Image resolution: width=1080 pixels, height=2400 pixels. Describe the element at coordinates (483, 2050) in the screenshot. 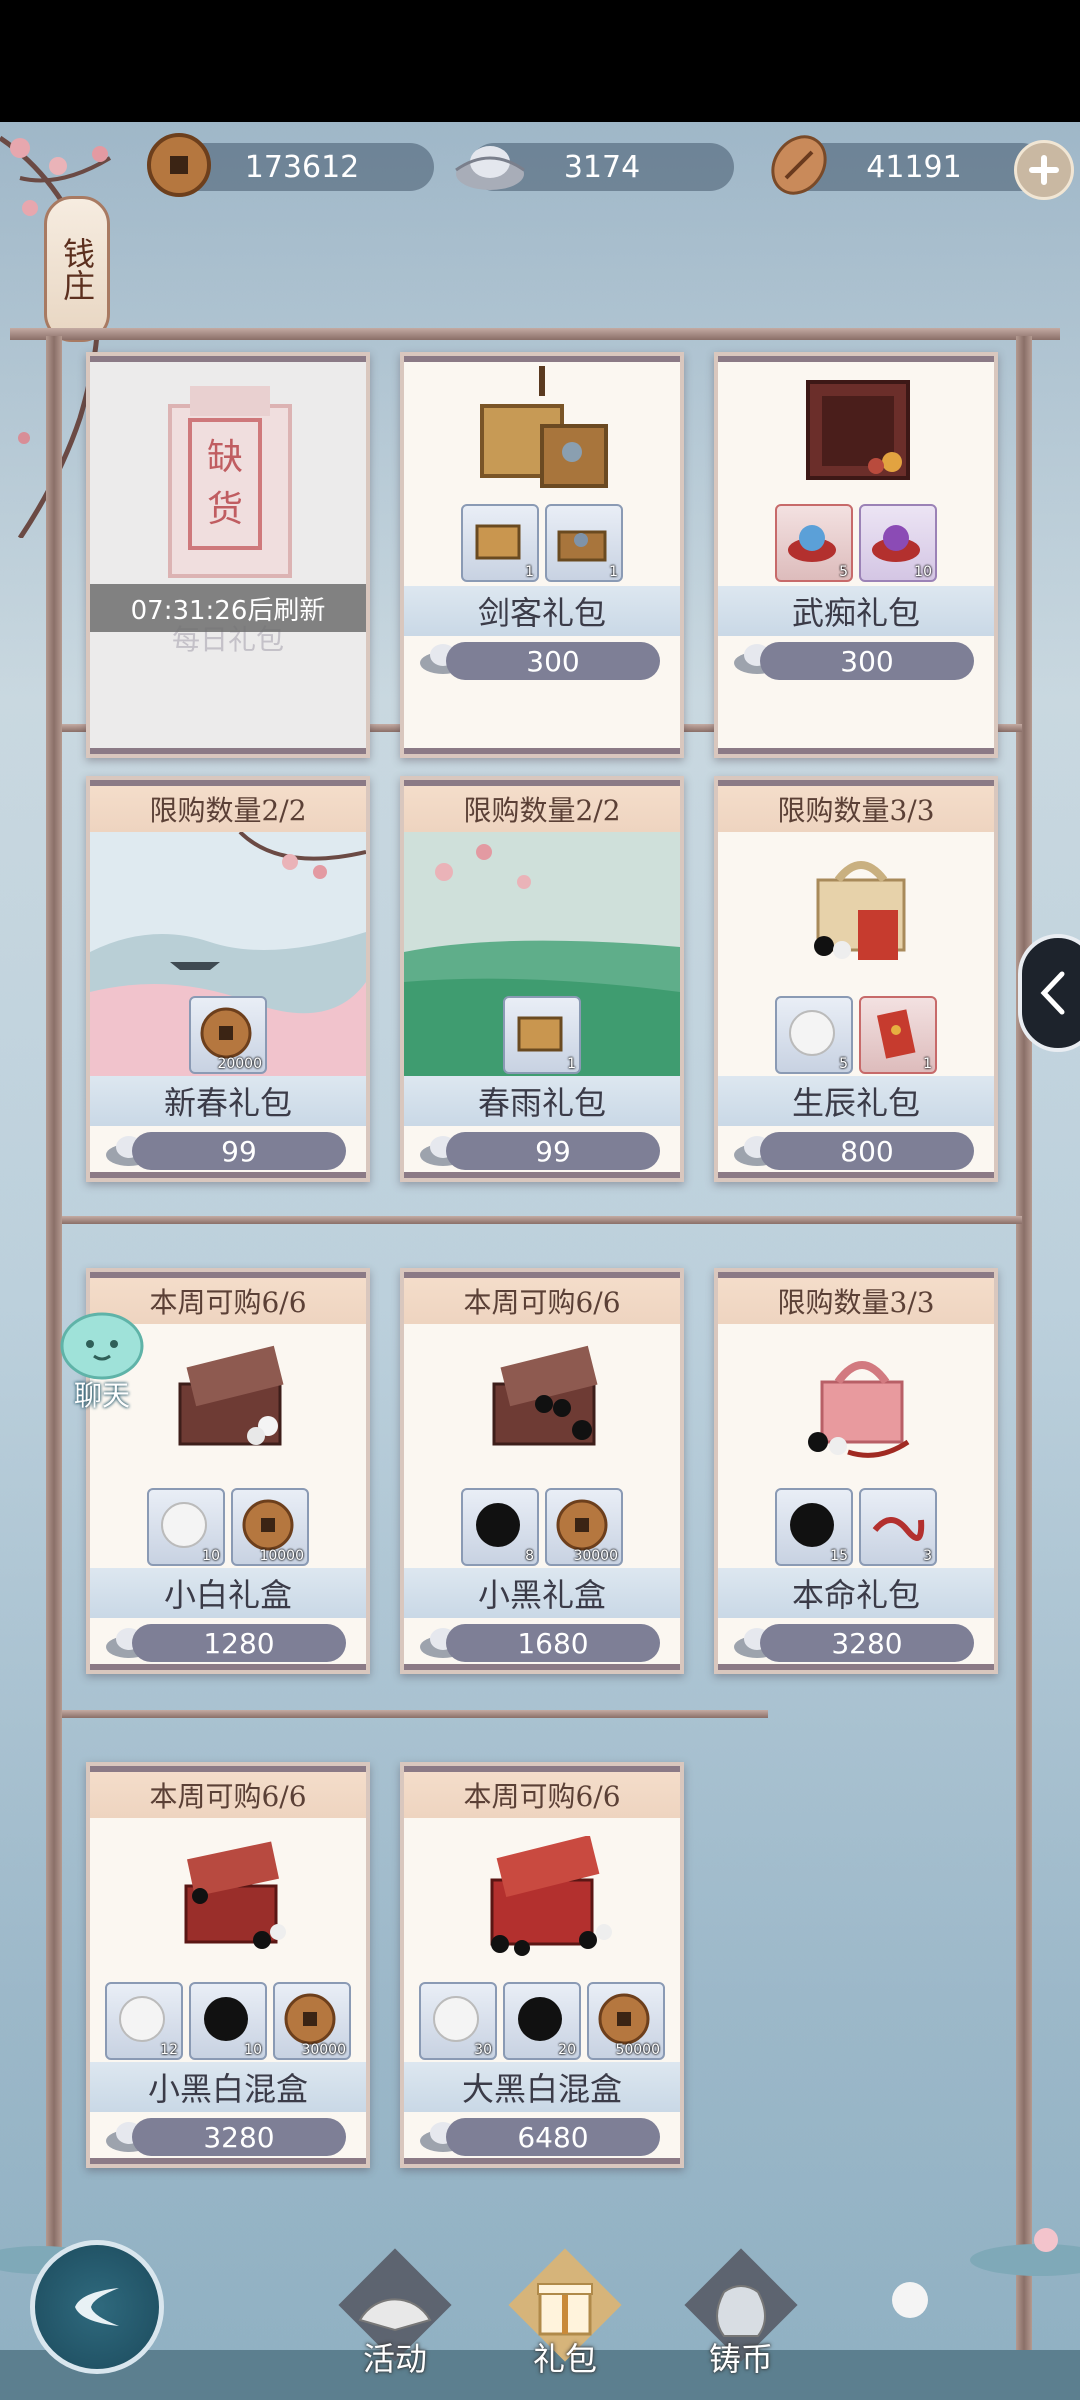

I see `item-count: 30` at that location.